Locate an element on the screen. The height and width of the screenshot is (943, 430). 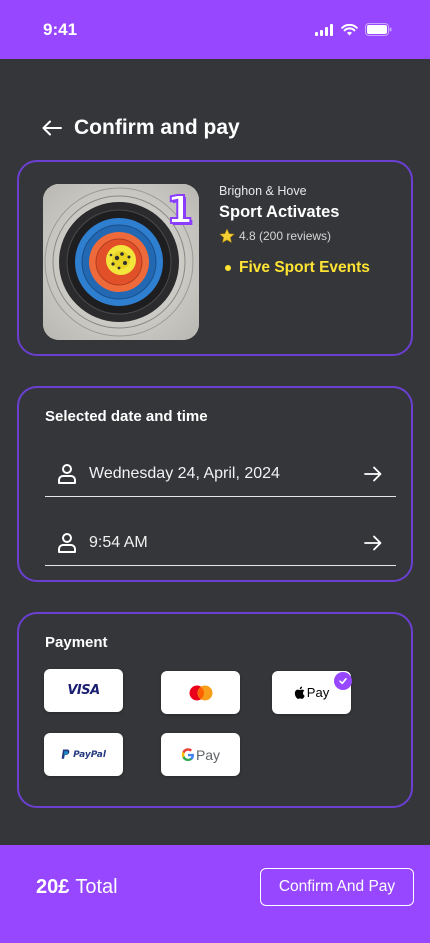
paypal-icon is located at coordinates (65, 754).